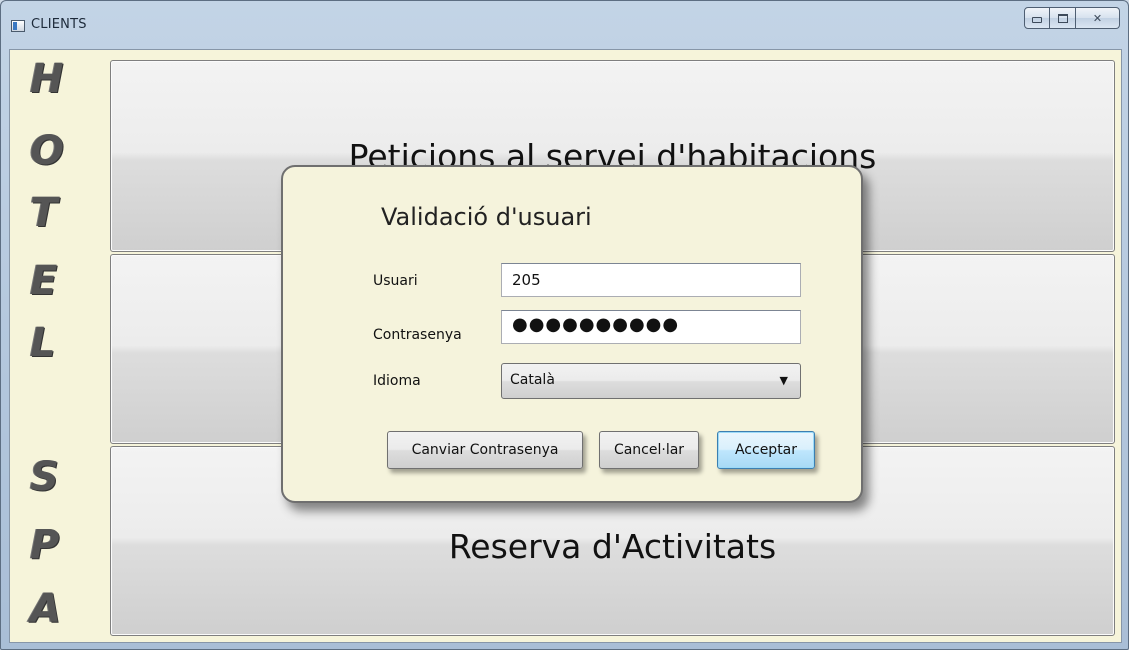  What do you see at coordinates (47, 79) in the screenshot?
I see `sidebar-letter: H` at bounding box center [47, 79].